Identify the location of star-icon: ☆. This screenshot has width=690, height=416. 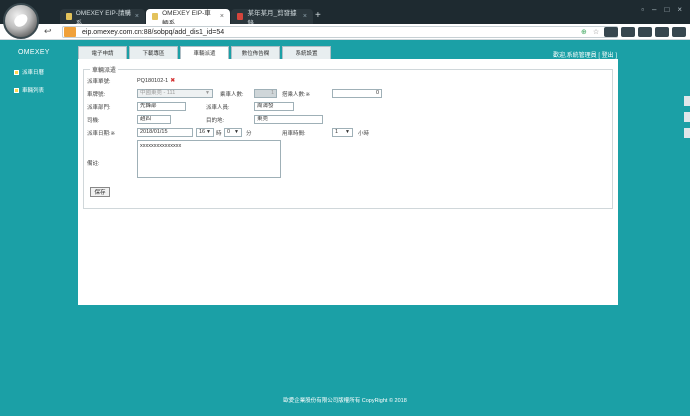
(596, 32).